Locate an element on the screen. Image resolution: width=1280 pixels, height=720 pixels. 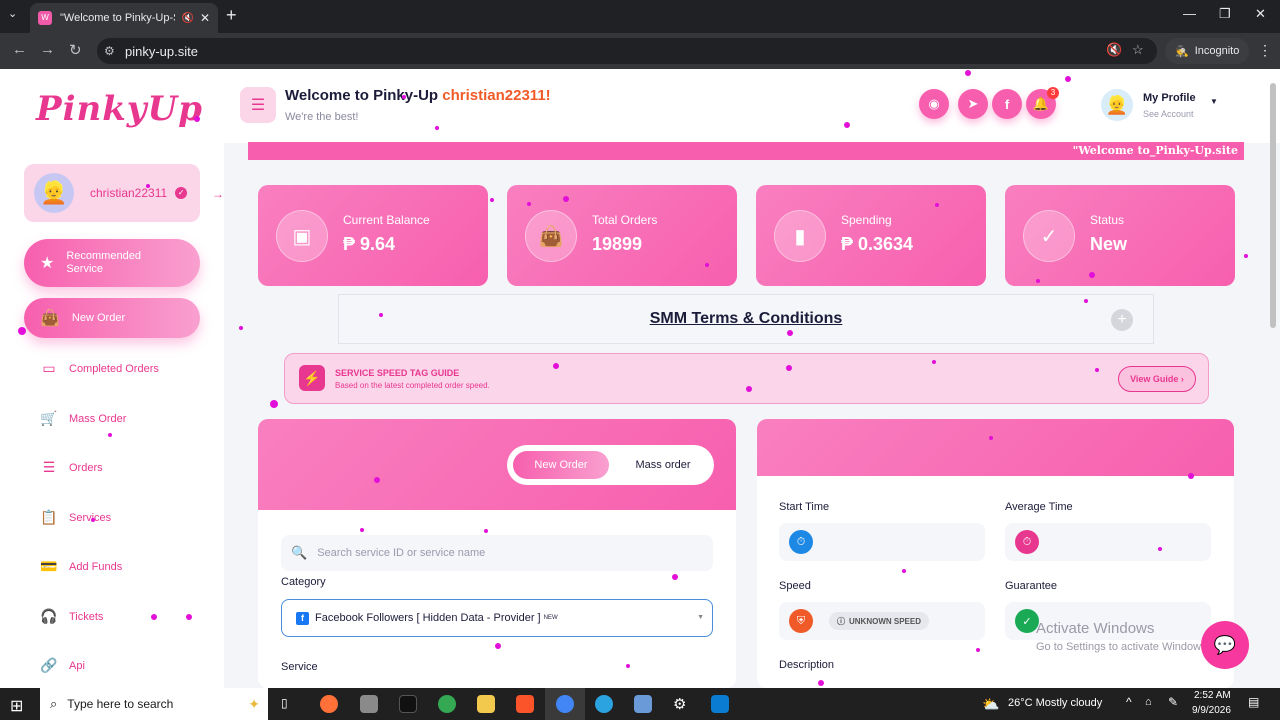
clock-time: 2:52 AM is located at coordinates (1212, 695).